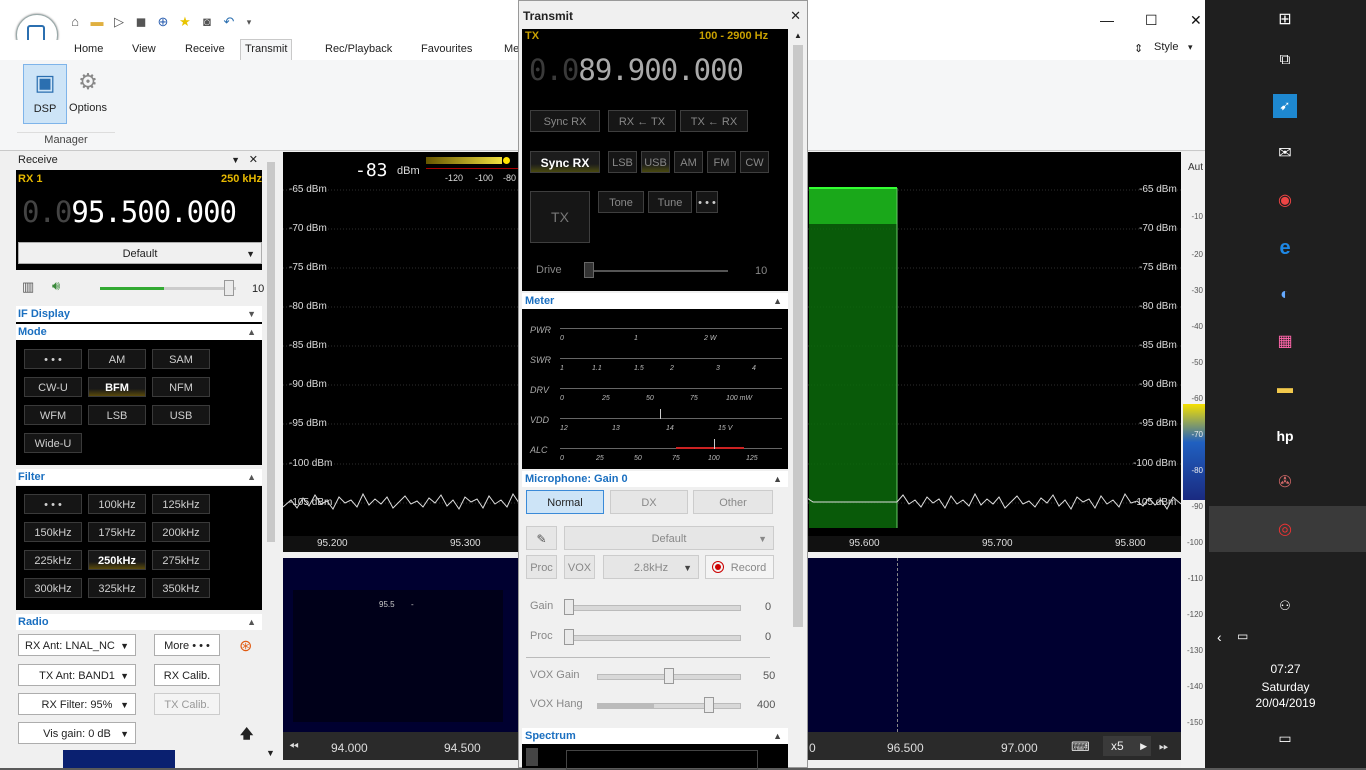 The width and height of the screenshot is (1366, 770). What do you see at coordinates (1285, 389) in the screenshot?
I see `file-explorer-icon: ▬` at bounding box center [1285, 389].